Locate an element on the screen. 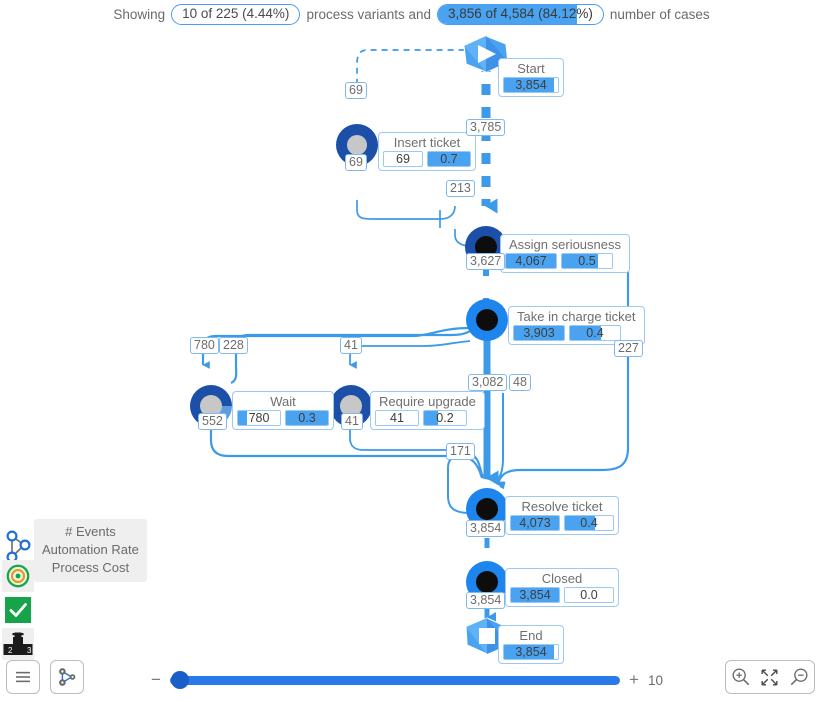 Image resolution: width=823 pixels, height=702 pixels. card-end-metric-0-value: 3,854 is located at coordinates (531, 652).